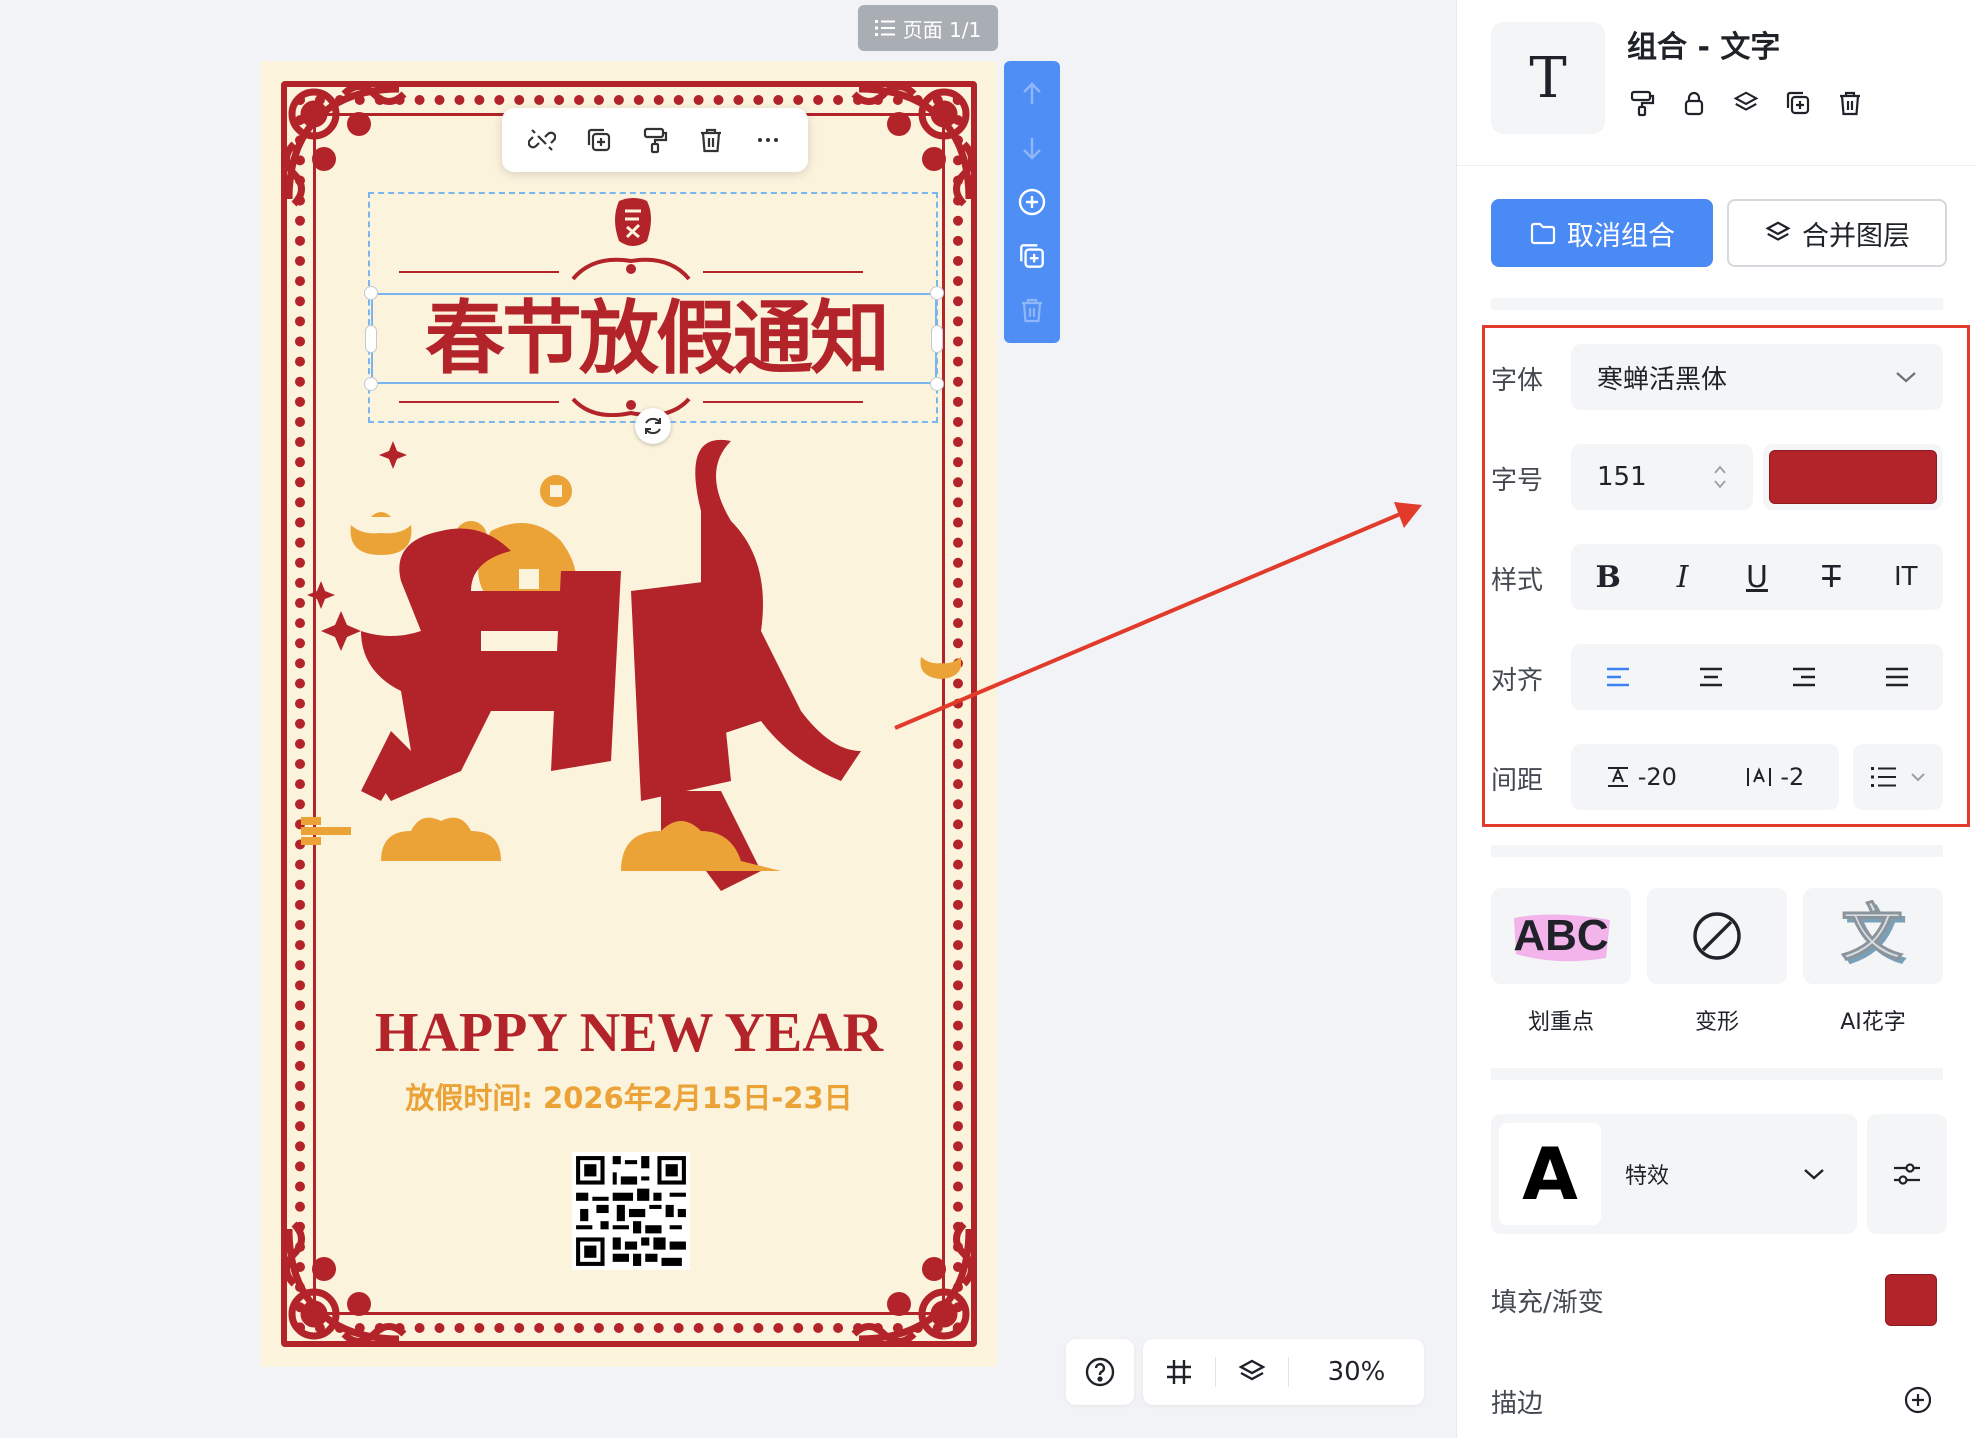 Image resolution: width=1976 pixels, height=1438 pixels. Describe the element at coordinates (1831, 577) in the screenshot. I see `strikethrough-button: T` at that location.